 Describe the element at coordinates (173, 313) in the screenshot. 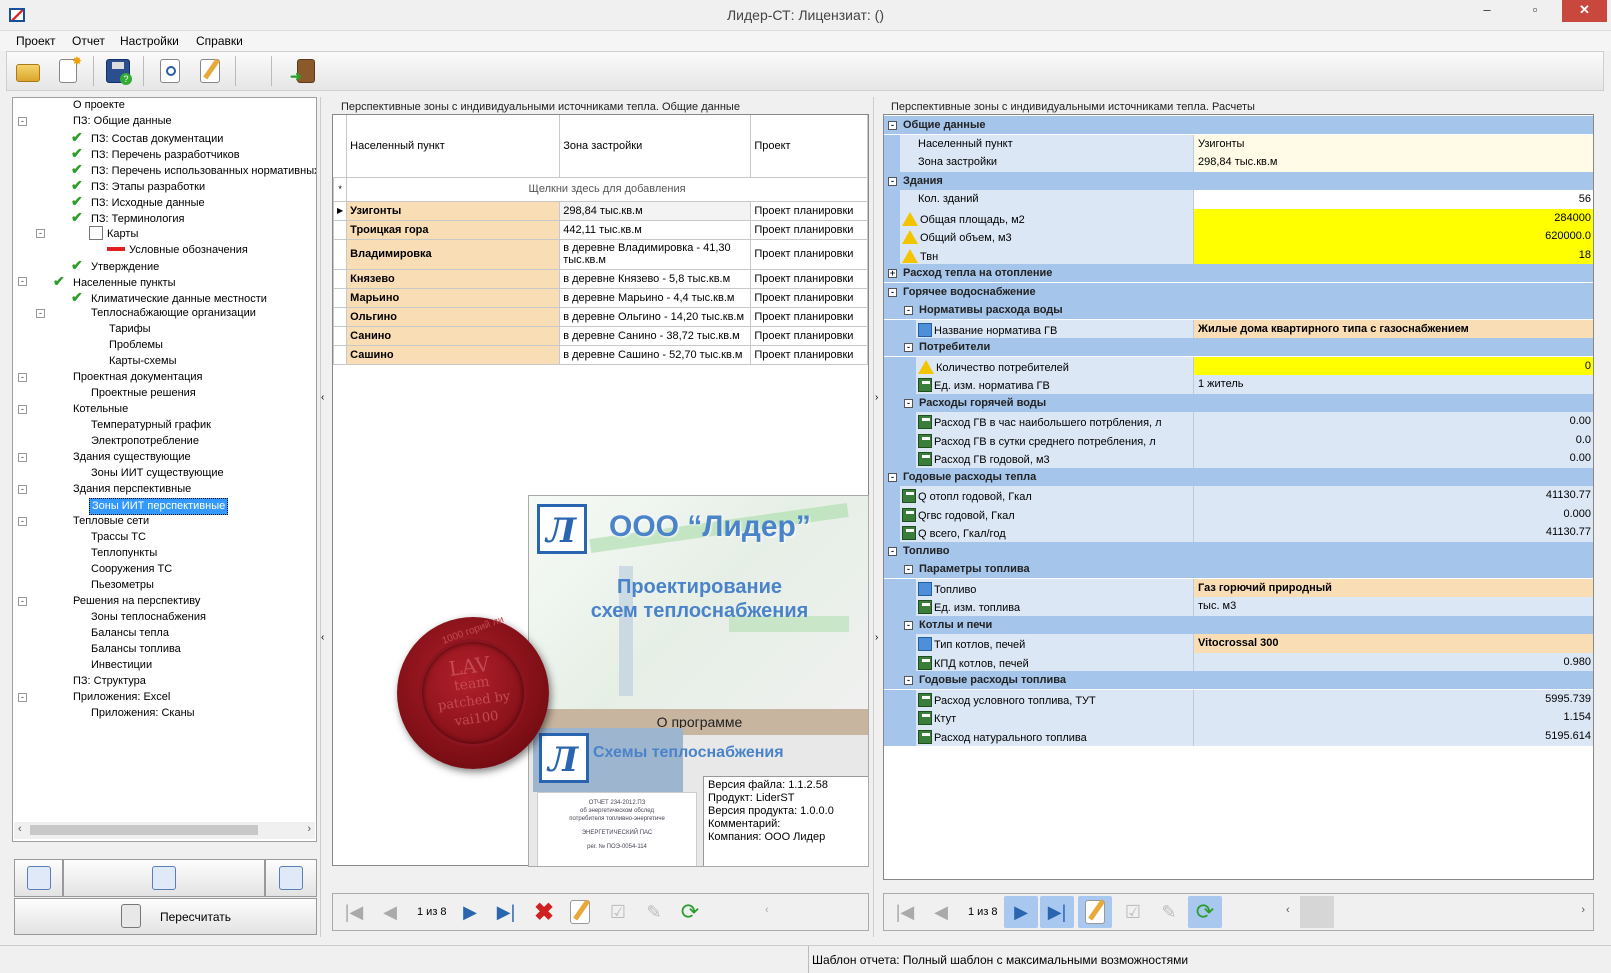

I see `tree-item: Теплоснабжающие организации` at that location.